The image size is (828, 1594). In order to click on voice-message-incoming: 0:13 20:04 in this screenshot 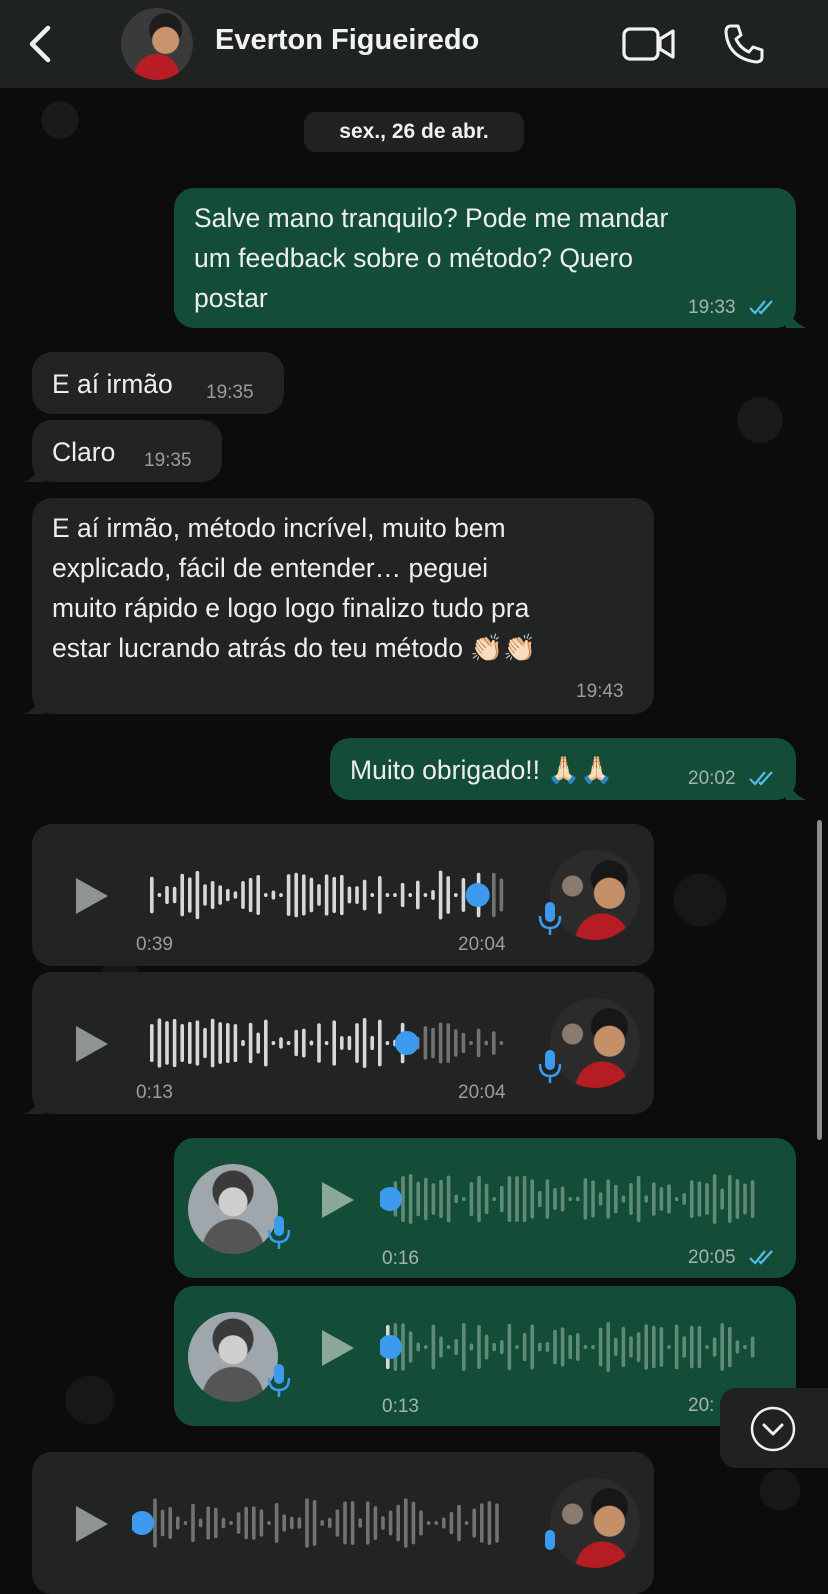, I will do `click(343, 1043)`.